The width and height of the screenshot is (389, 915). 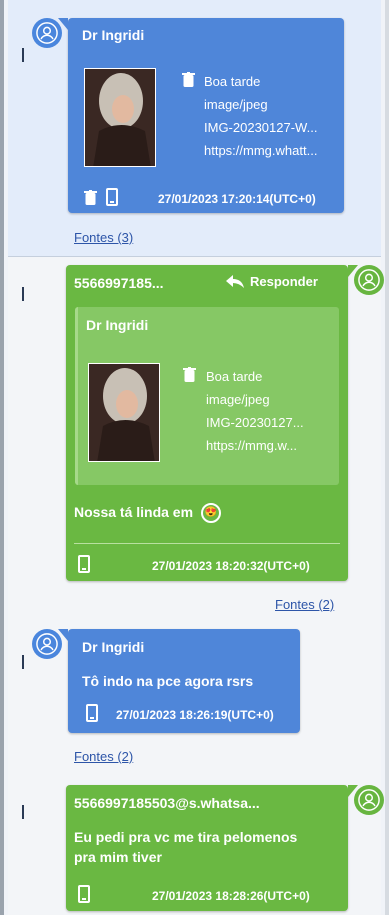 I want to click on message-text: Nossa tá linda em 😍, so click(x=147, y=513).